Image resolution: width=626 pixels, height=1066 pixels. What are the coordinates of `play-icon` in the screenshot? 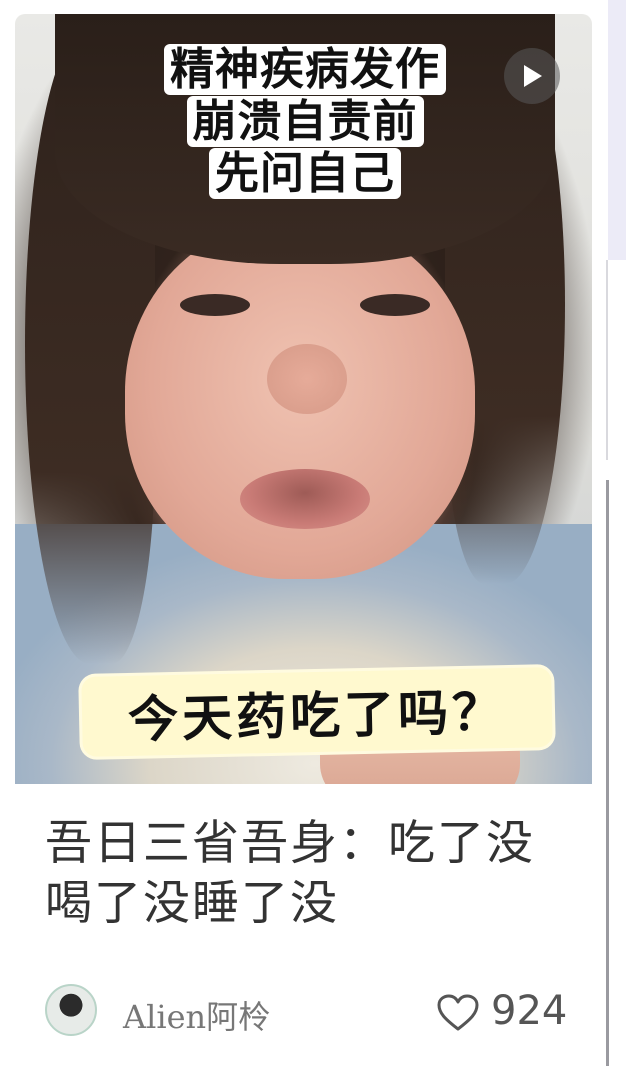 It's located at (533, 76).